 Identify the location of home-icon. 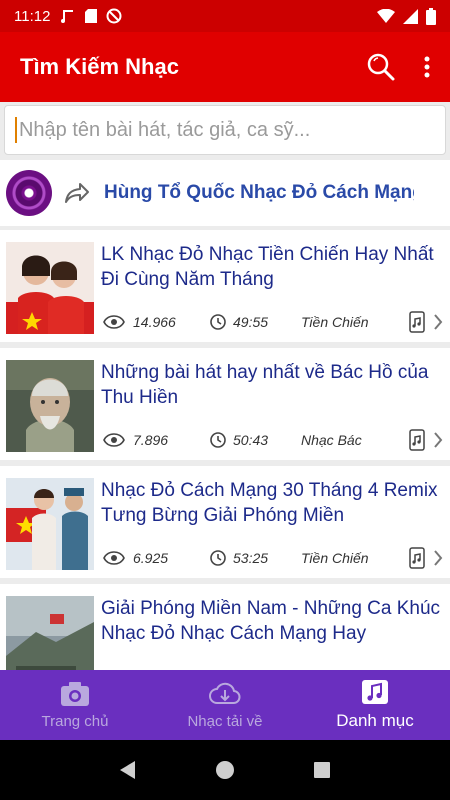
(225, 770).